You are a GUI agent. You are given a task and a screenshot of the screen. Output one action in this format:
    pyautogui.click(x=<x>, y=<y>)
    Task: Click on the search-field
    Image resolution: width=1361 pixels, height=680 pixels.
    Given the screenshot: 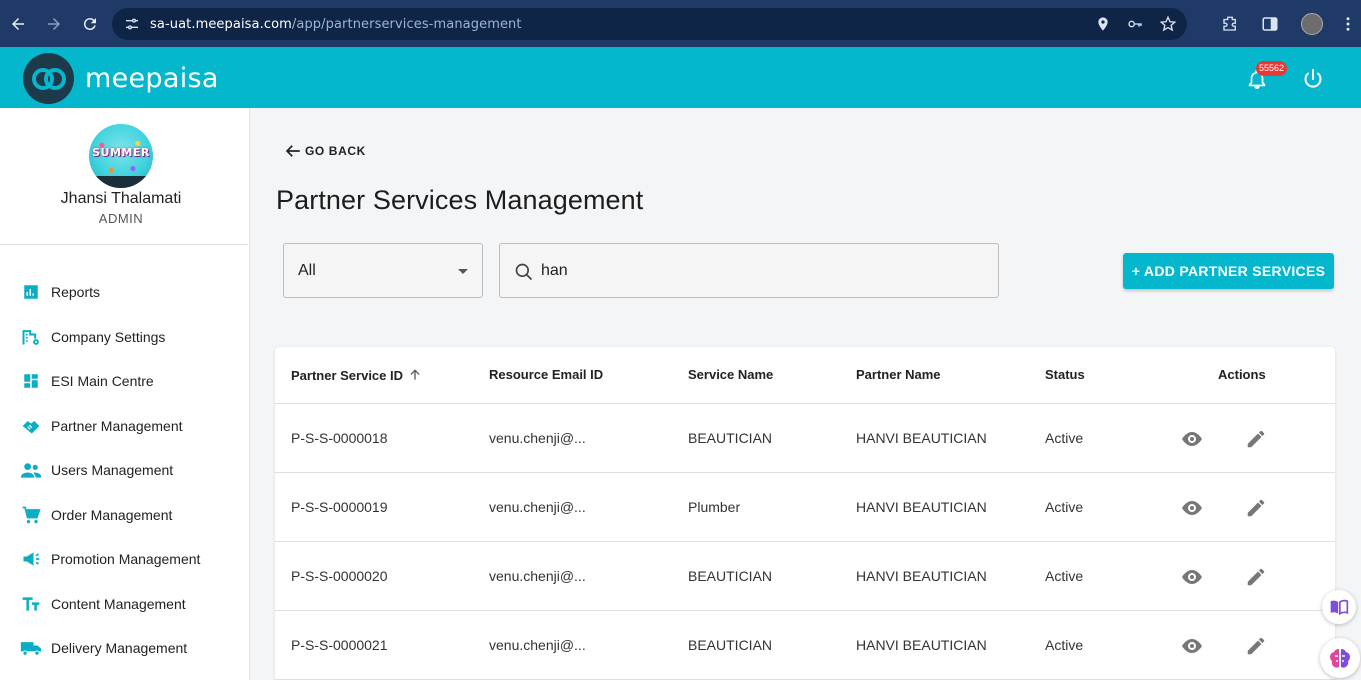 What is the action you would take?
    pyautogui.click(x=749, y=270)
    